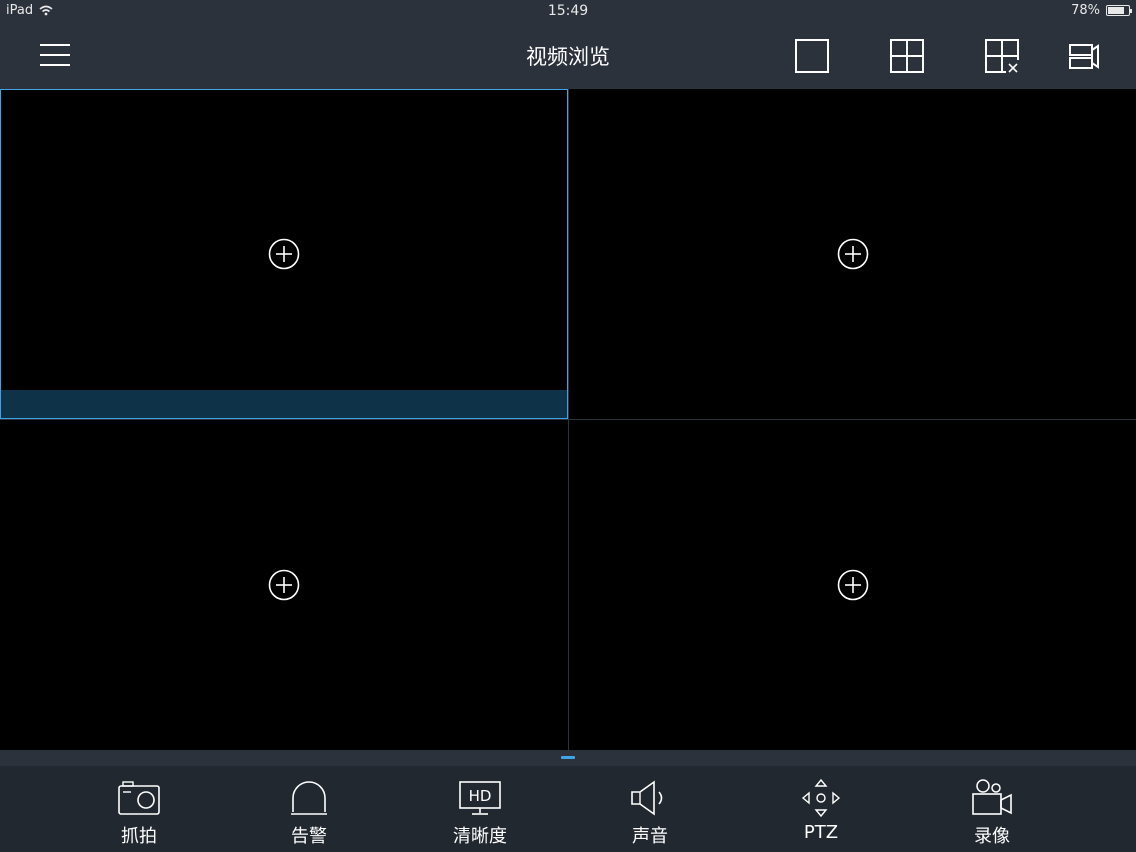 This screenshot has height=852, width=1136. I want to click on ptz-label: PTZ, so click(821, 832).